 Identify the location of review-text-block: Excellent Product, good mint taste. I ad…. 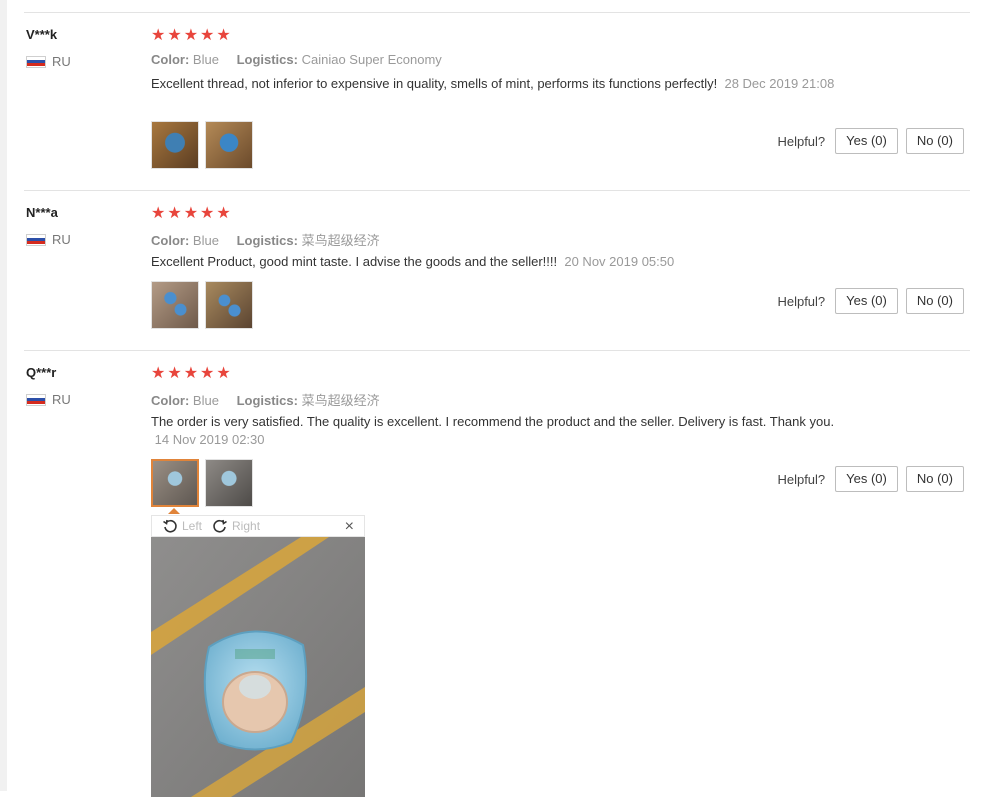
(531, 262).